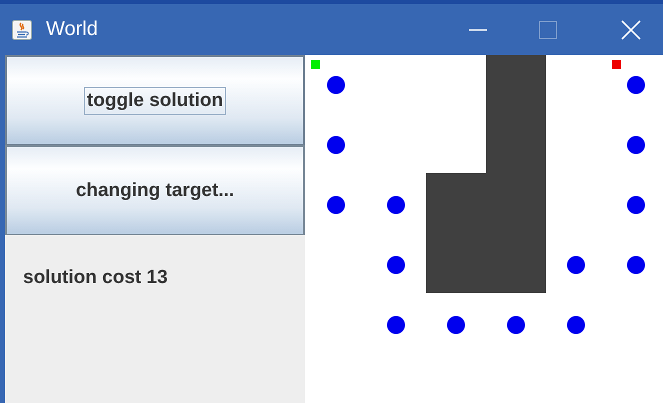 Image resolution: width=663 pixels, height=403 pixels. I want to click on java-cup-icon, so click(22, 30).